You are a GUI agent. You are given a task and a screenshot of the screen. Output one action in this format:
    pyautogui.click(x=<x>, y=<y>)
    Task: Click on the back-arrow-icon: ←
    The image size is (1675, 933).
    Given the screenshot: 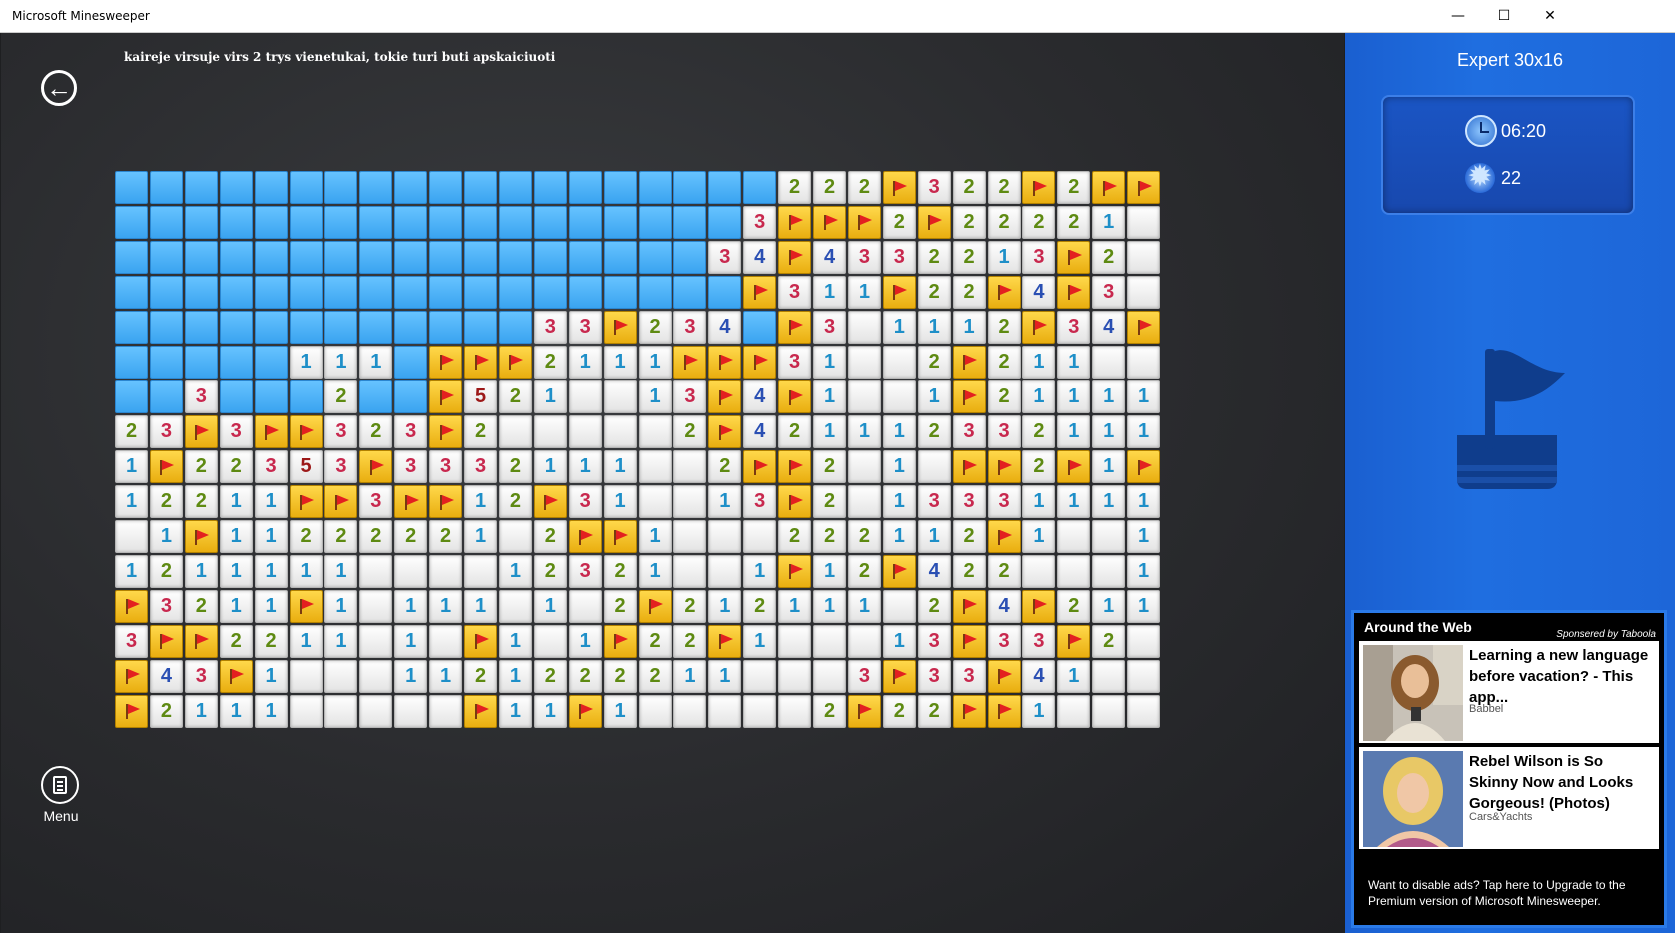 What is the action you would take?
    pyautogui.click(x=59, y=88)
    